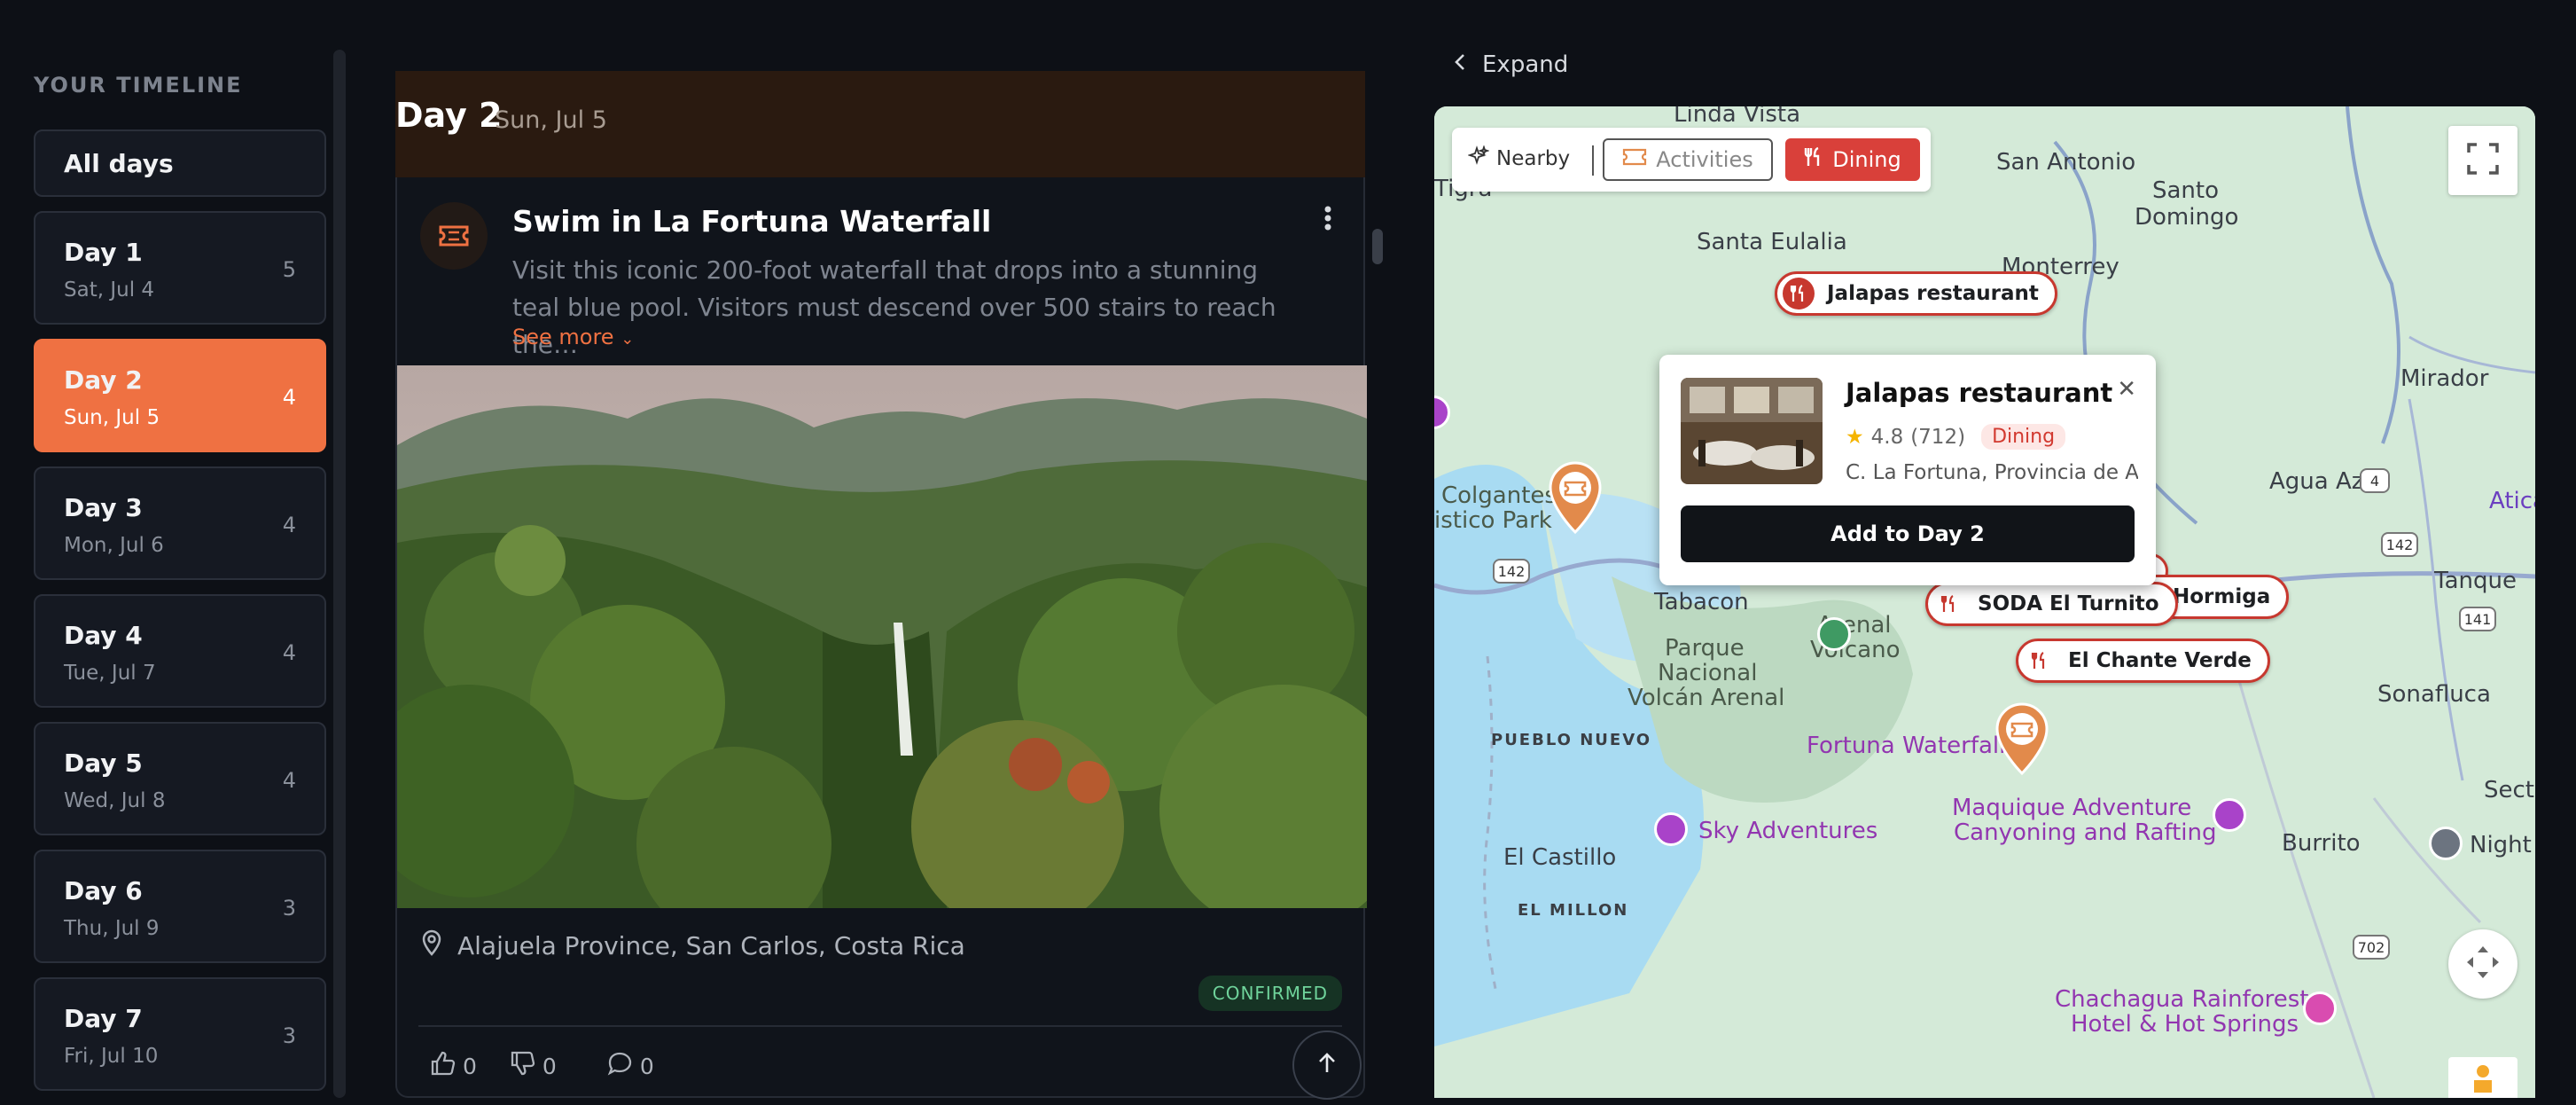 This screenshot has height=1105, width=2576. Describe the element at coordinates (103, 763) in the screenshot. I see `day-title: Day 5` at that location.